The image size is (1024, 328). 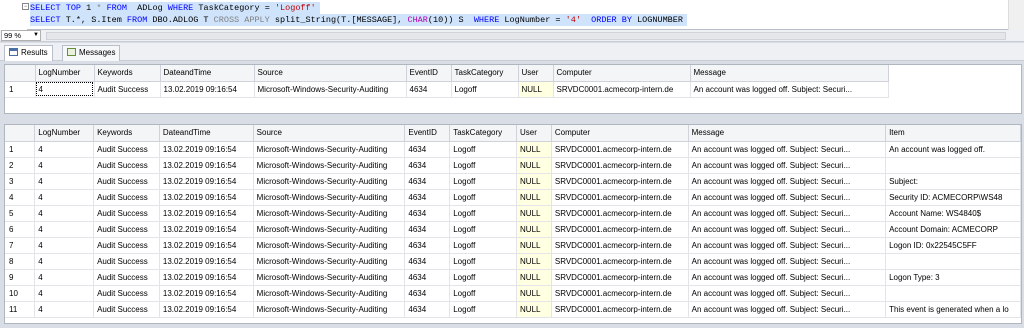 What do you see at coordinates (1016, 15) in the screenshot?
I see `editor-scrollbar` at bounding box center [1016, 15].